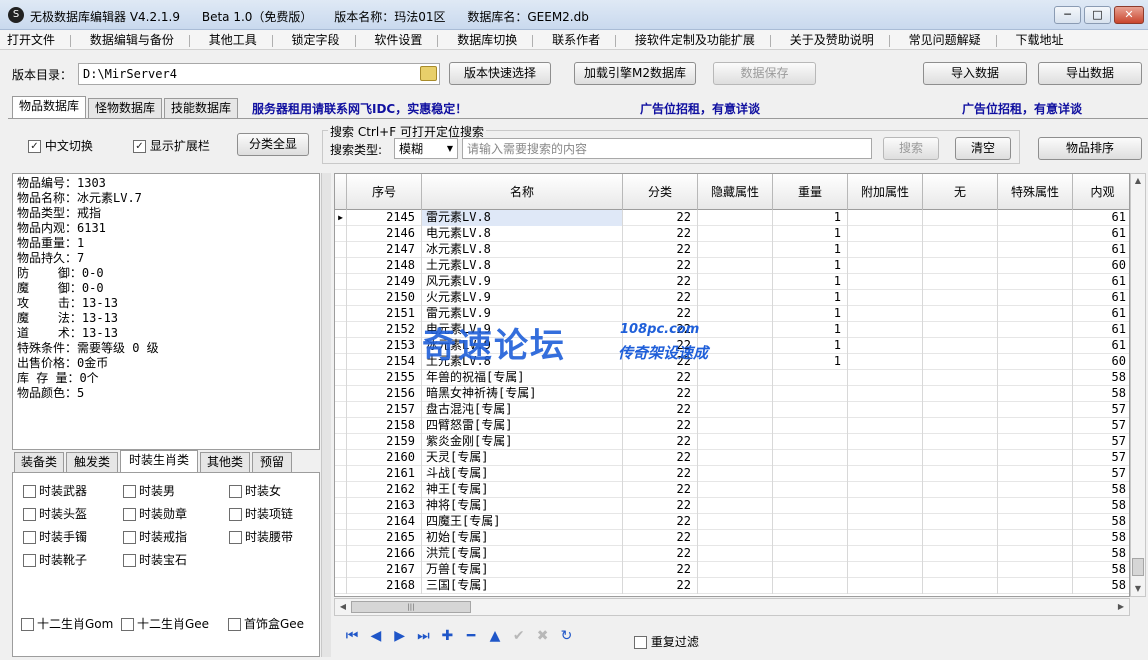 The height and width of the screenshot is (660, 1148). Describe the element at coordinates (1129, 15) in the screenshot. I see `close-button: ✕` at that location.